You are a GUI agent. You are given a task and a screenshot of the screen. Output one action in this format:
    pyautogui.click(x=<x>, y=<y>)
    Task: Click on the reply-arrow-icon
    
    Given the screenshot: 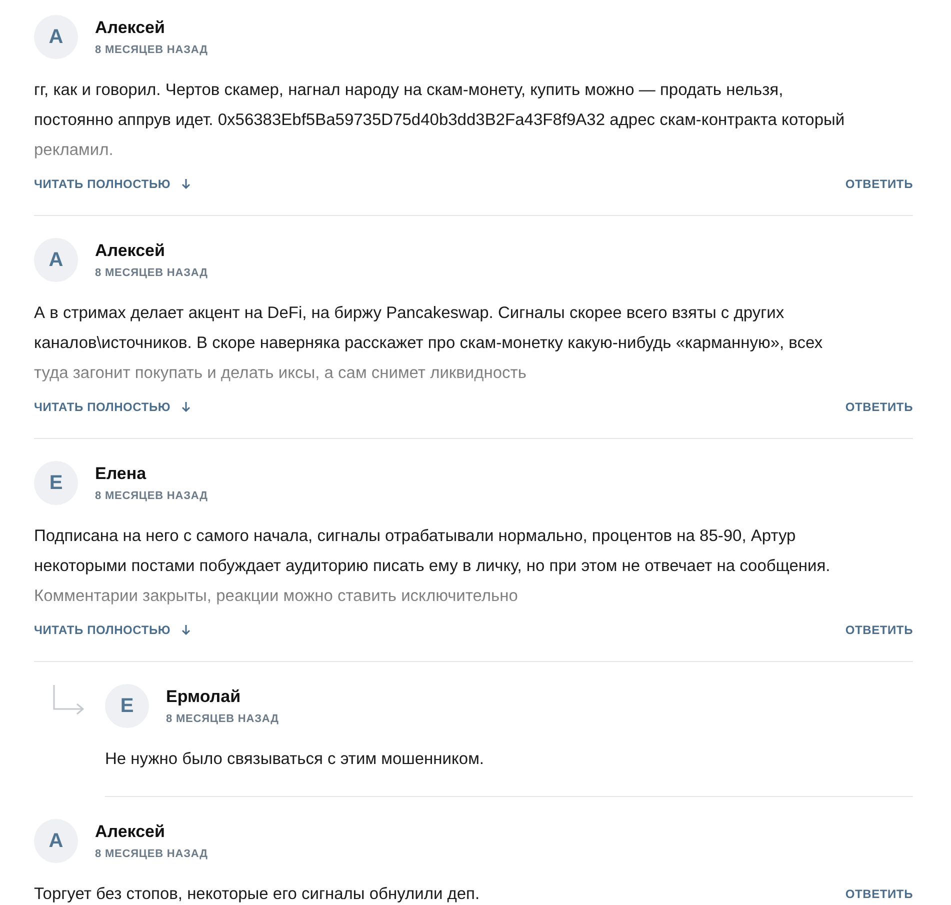 What is the action you would take?
    pyautogui.click(x=69, y=700)
    